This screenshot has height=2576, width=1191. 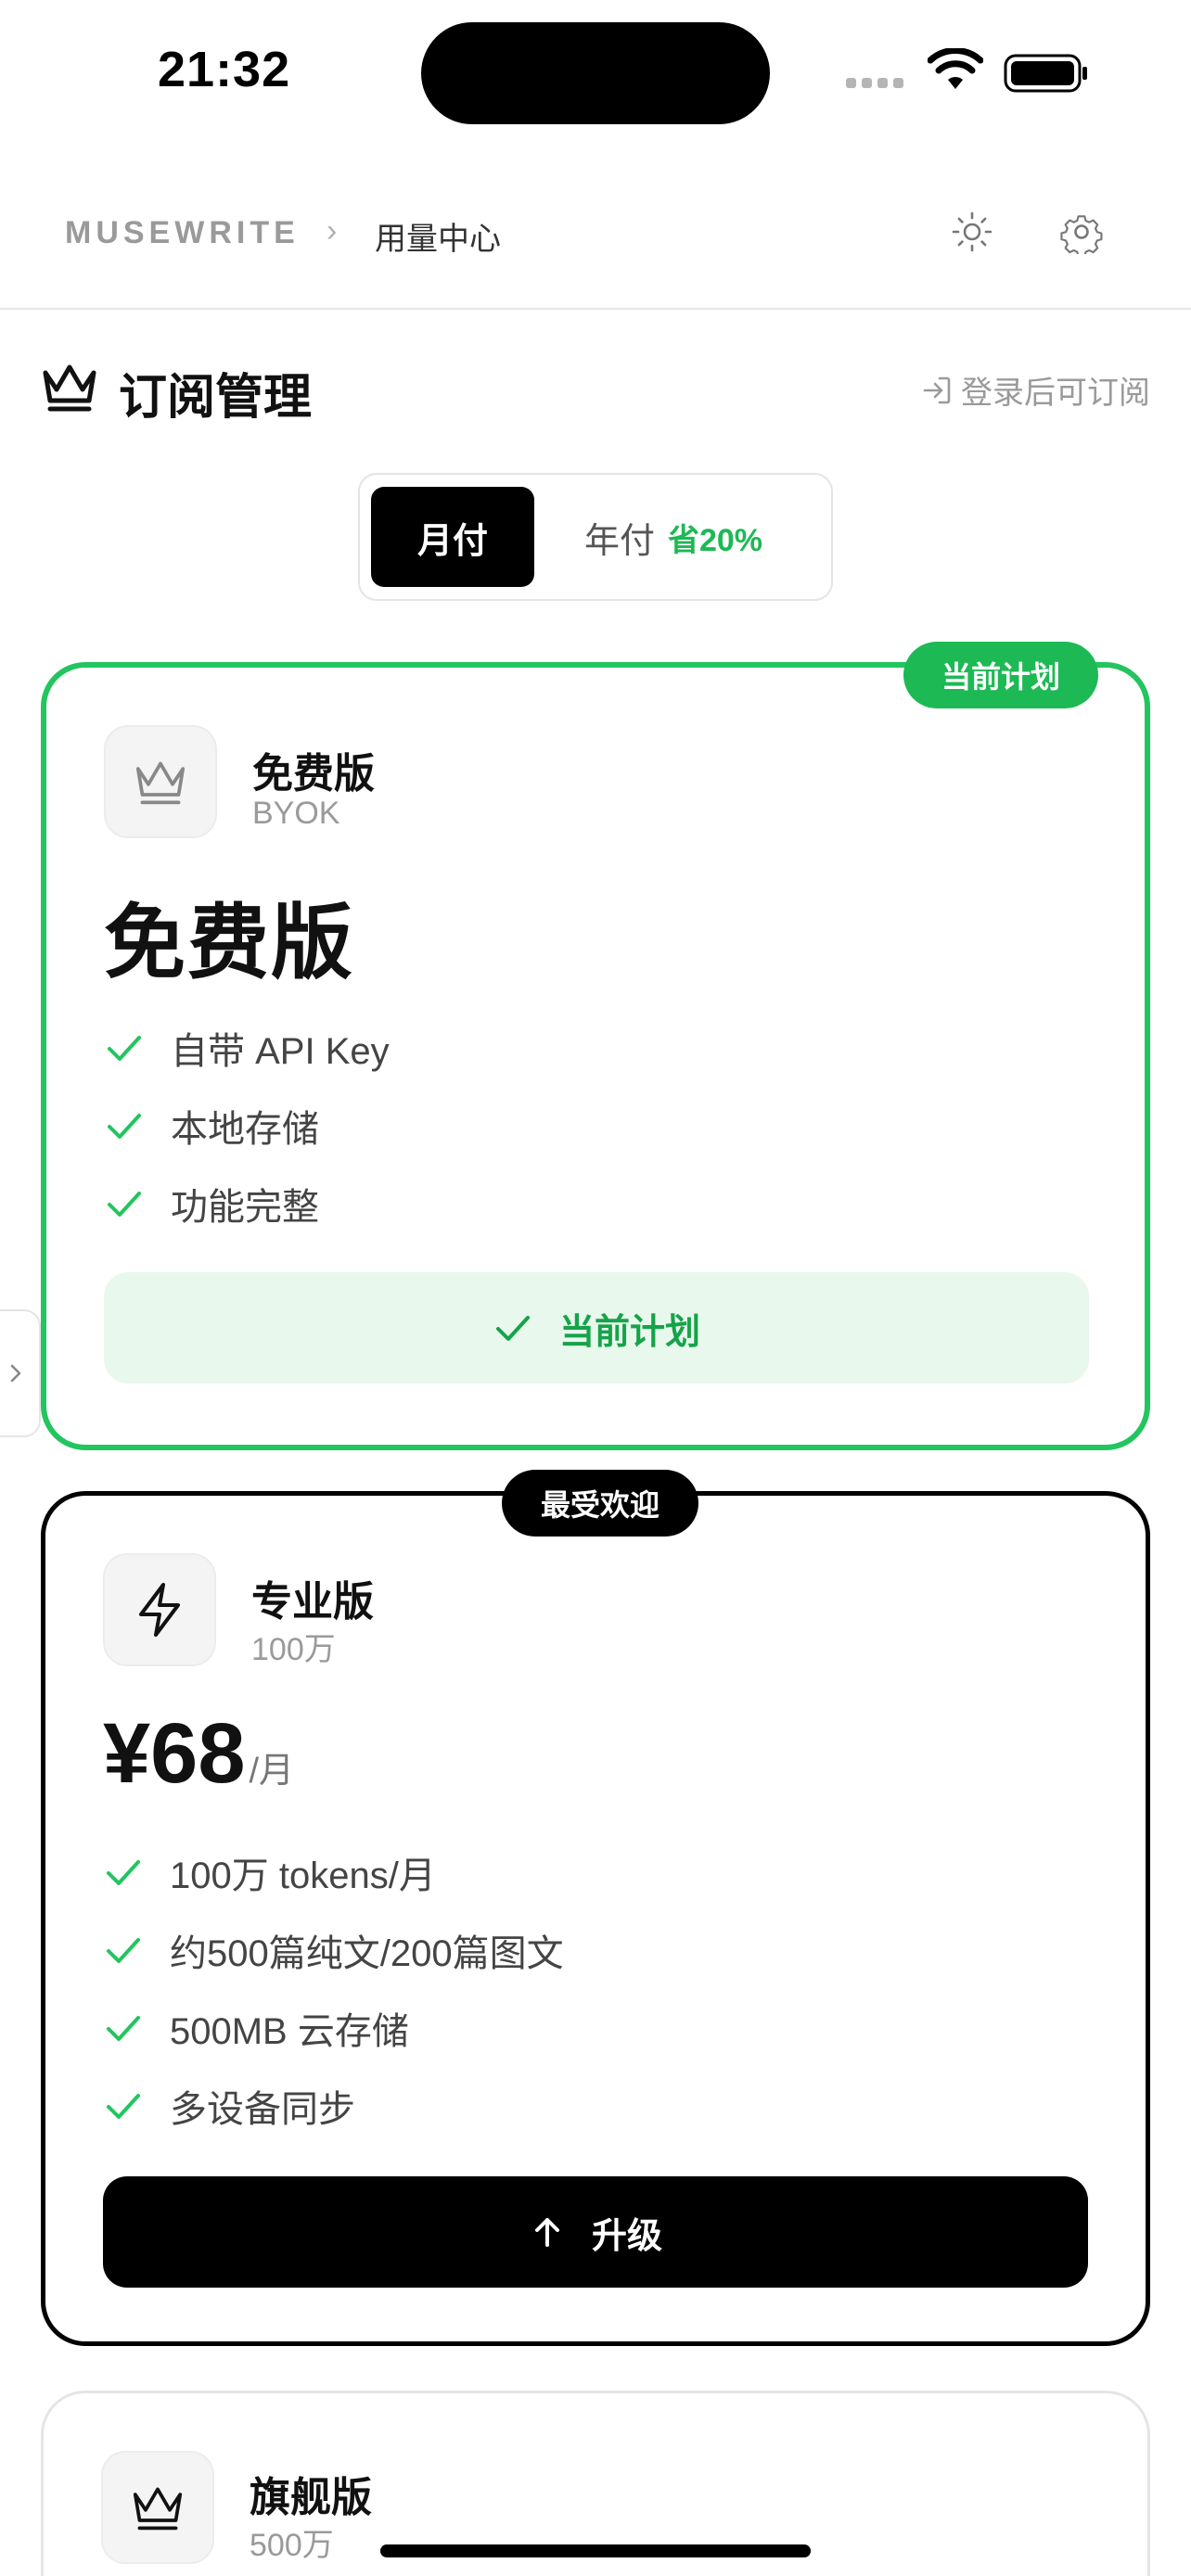 I want to click on feature-label: 约500篇纯文/200篇图文, so click(x=367, y=1954).